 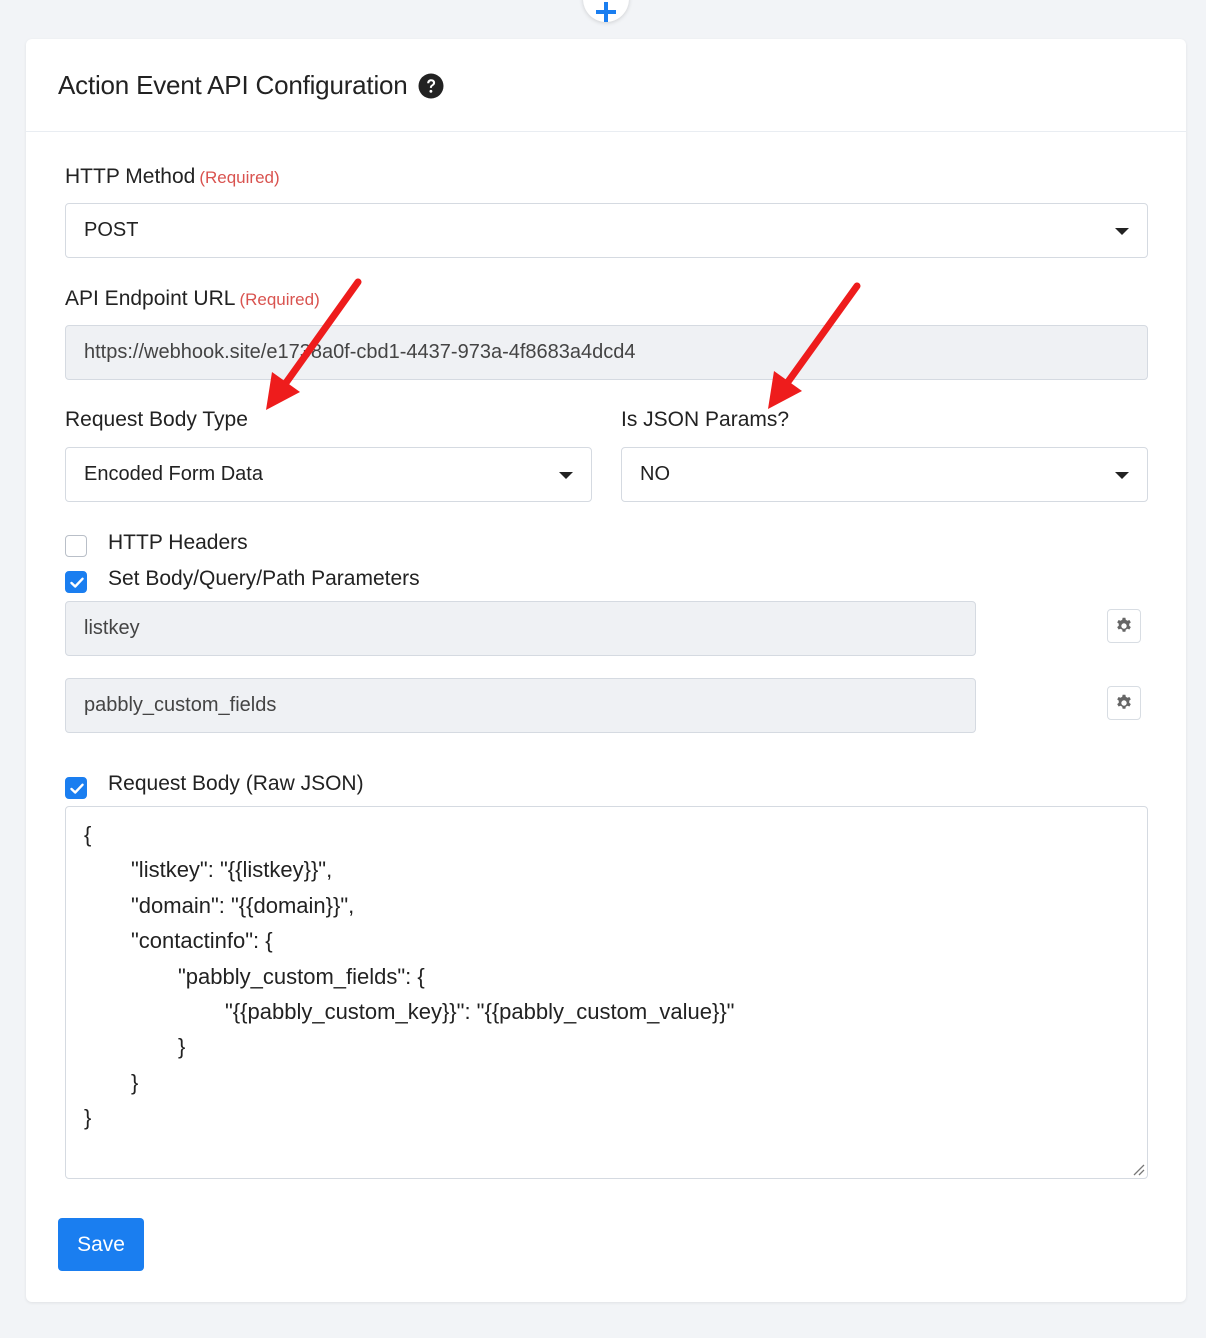 I want to click on add-step-button, so click(x=606, y=11).